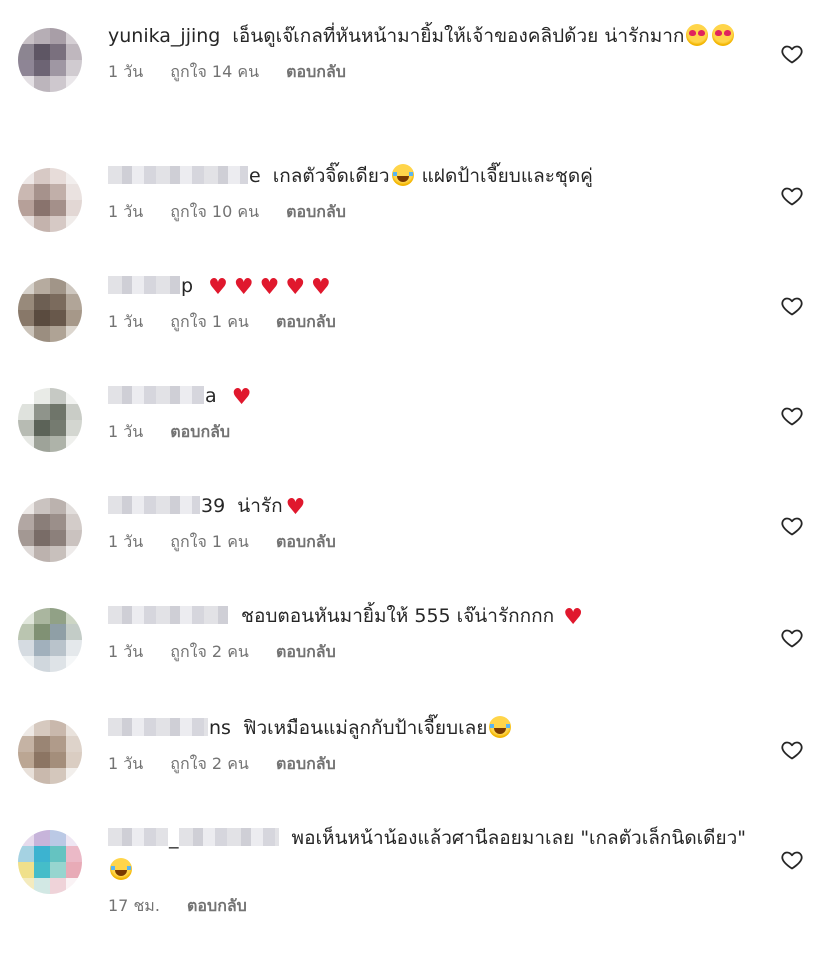  Describe the element at coordinates (214, 71) in the screenshot. I see `likes-count: ถูกใจ 14 คน` at that location.